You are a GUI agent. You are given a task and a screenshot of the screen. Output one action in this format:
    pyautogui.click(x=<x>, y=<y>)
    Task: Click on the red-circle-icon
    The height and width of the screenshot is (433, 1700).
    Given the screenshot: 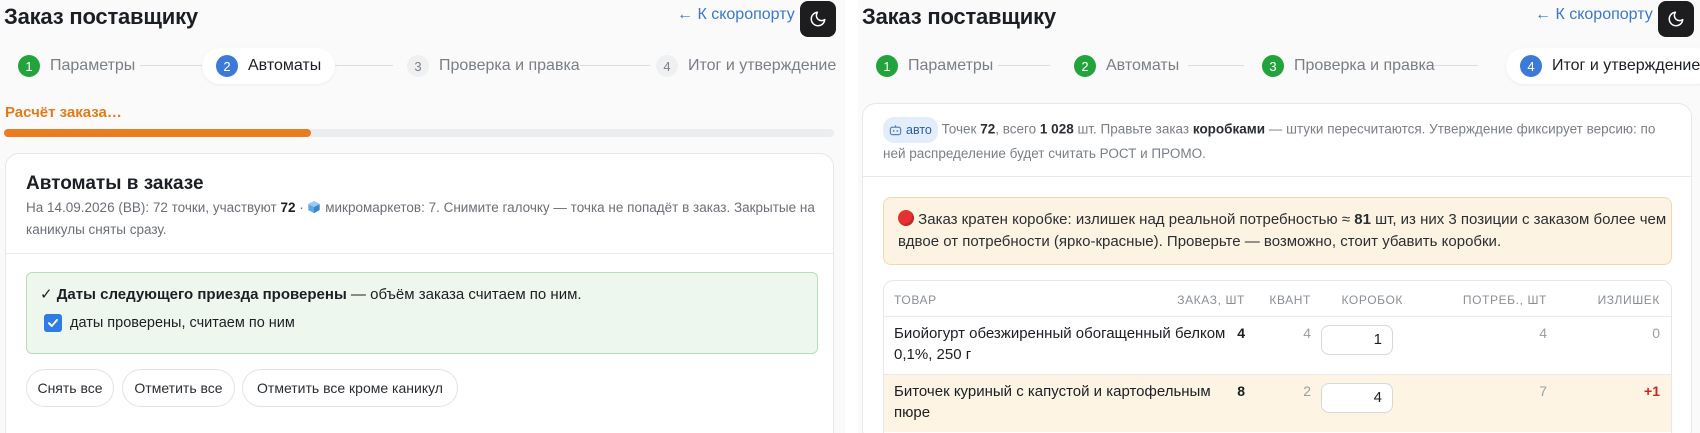 What is the action you would take?
    pyautogui.click(x=906, y=218)
    